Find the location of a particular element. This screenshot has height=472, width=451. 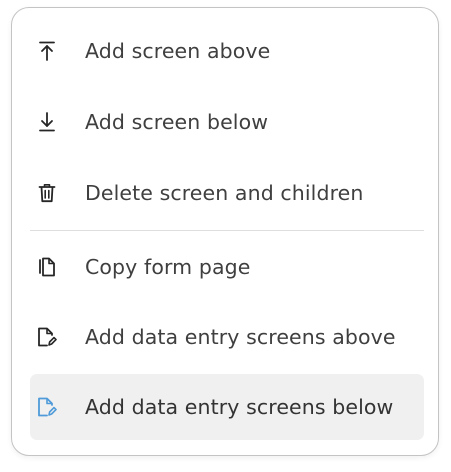

menu-item-add-data-entry-above: Add data entry screens above is located at coordinates (227, 337).